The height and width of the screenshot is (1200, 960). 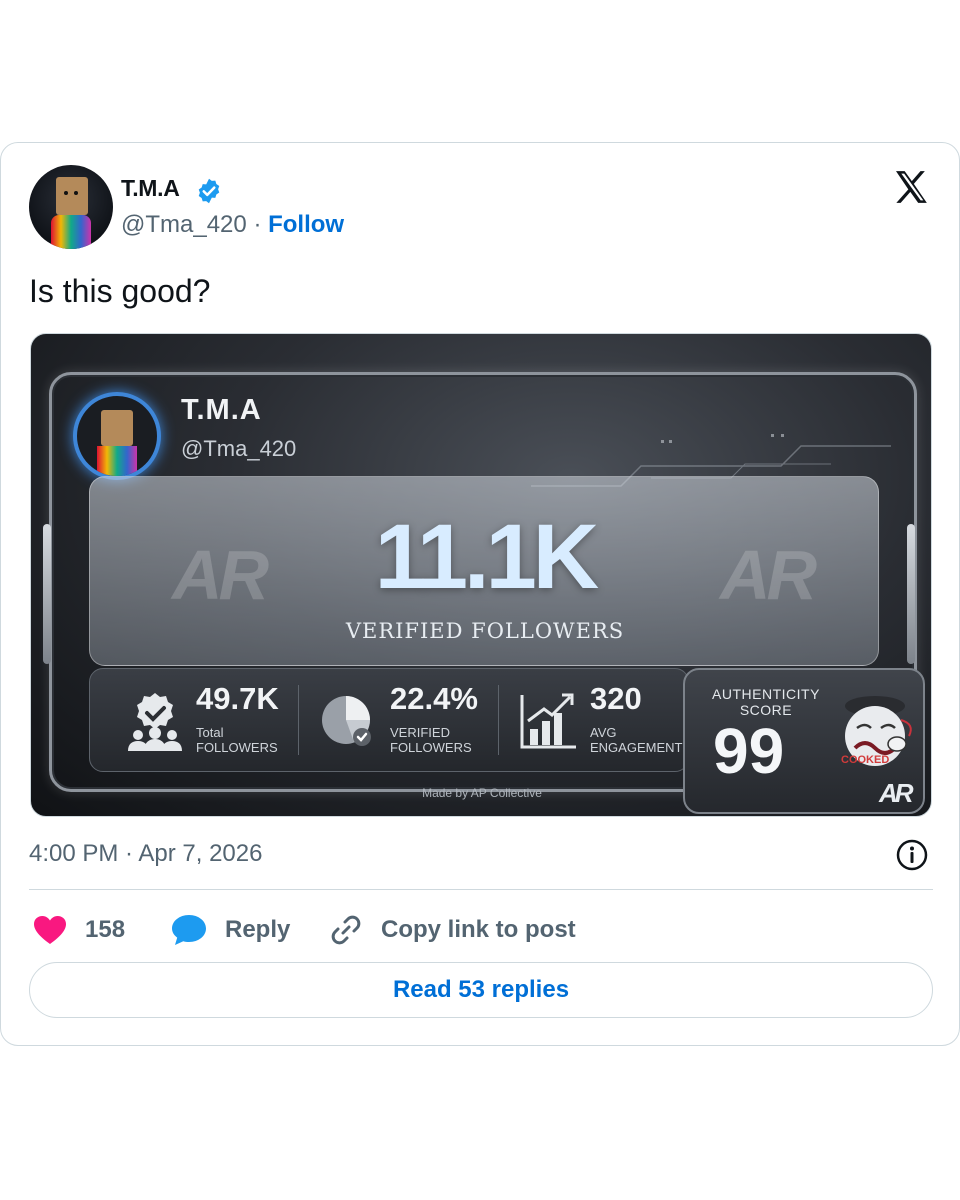 I want to click on followers-group-icon, so click(x=155, y=722).